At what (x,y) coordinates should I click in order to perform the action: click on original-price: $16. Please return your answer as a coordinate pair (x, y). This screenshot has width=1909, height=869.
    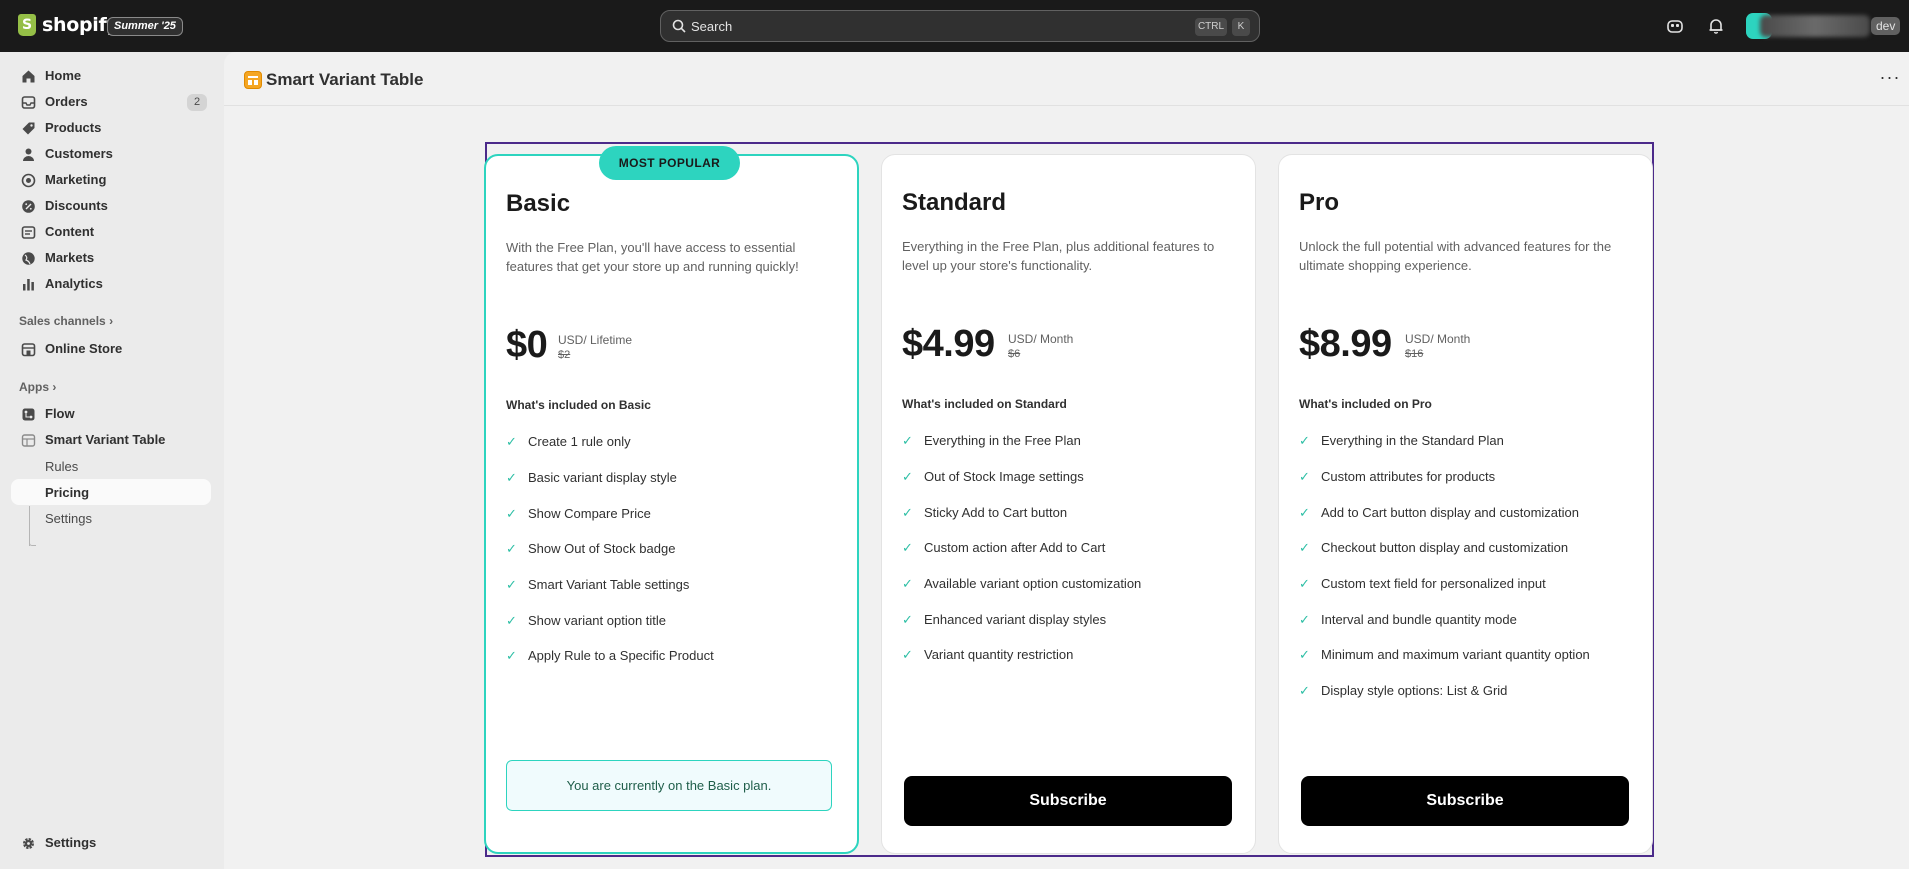
    Looking at the image, I should click on (1414, 354).